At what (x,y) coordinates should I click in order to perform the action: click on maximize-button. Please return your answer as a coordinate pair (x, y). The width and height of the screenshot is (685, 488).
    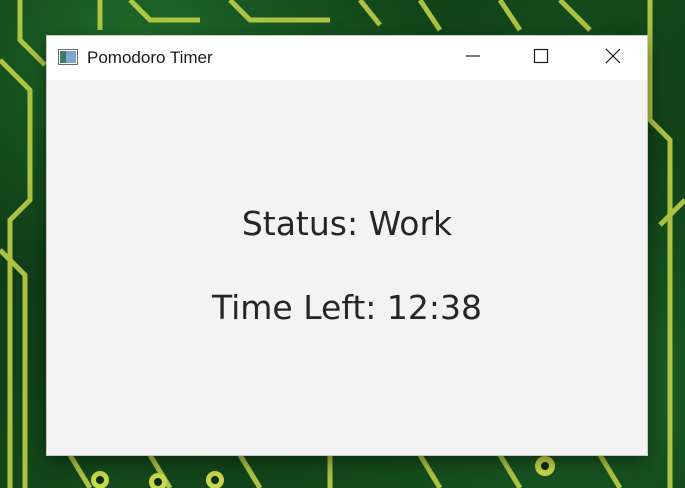
    Looking at the image, I should click on (541, 58).